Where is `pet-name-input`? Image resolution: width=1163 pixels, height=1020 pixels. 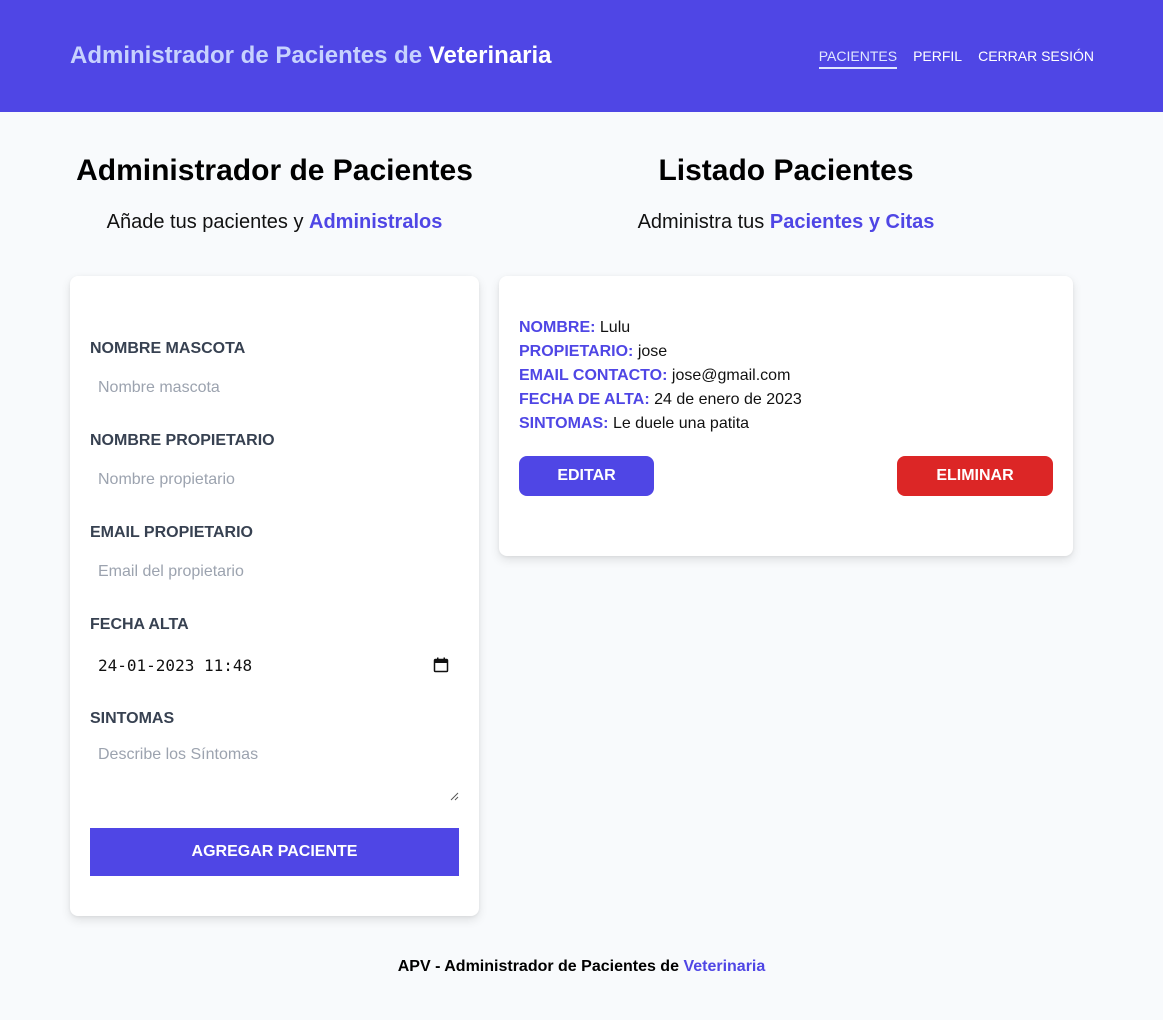 pet-name-input is located at coordinates (274, 388).